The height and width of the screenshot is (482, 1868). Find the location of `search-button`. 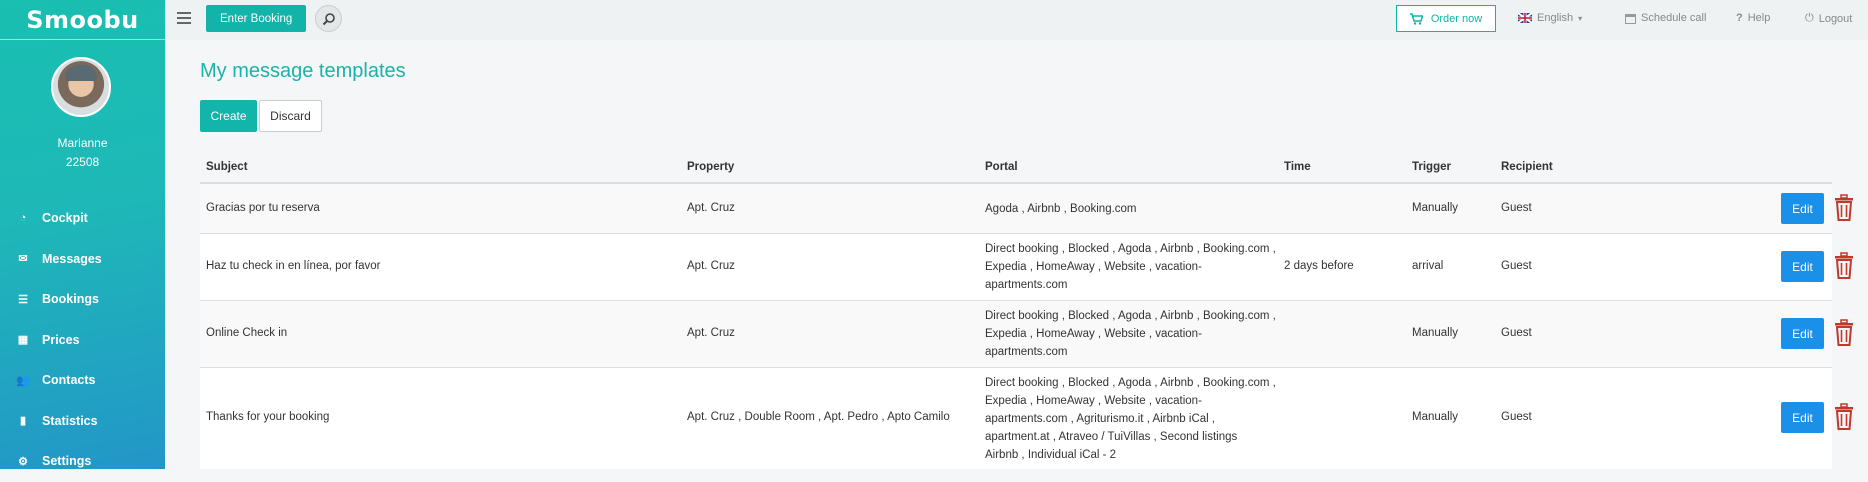

search-button is located at coordinates (328, 18).